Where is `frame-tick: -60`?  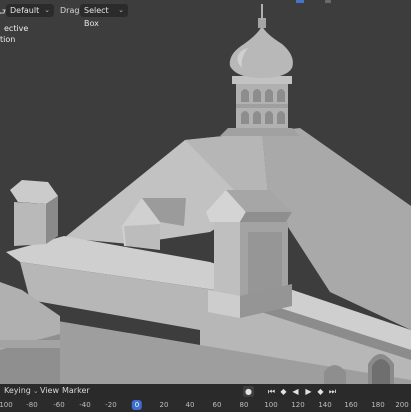 frame-tick: -60 is located at coordinates (59, 405).